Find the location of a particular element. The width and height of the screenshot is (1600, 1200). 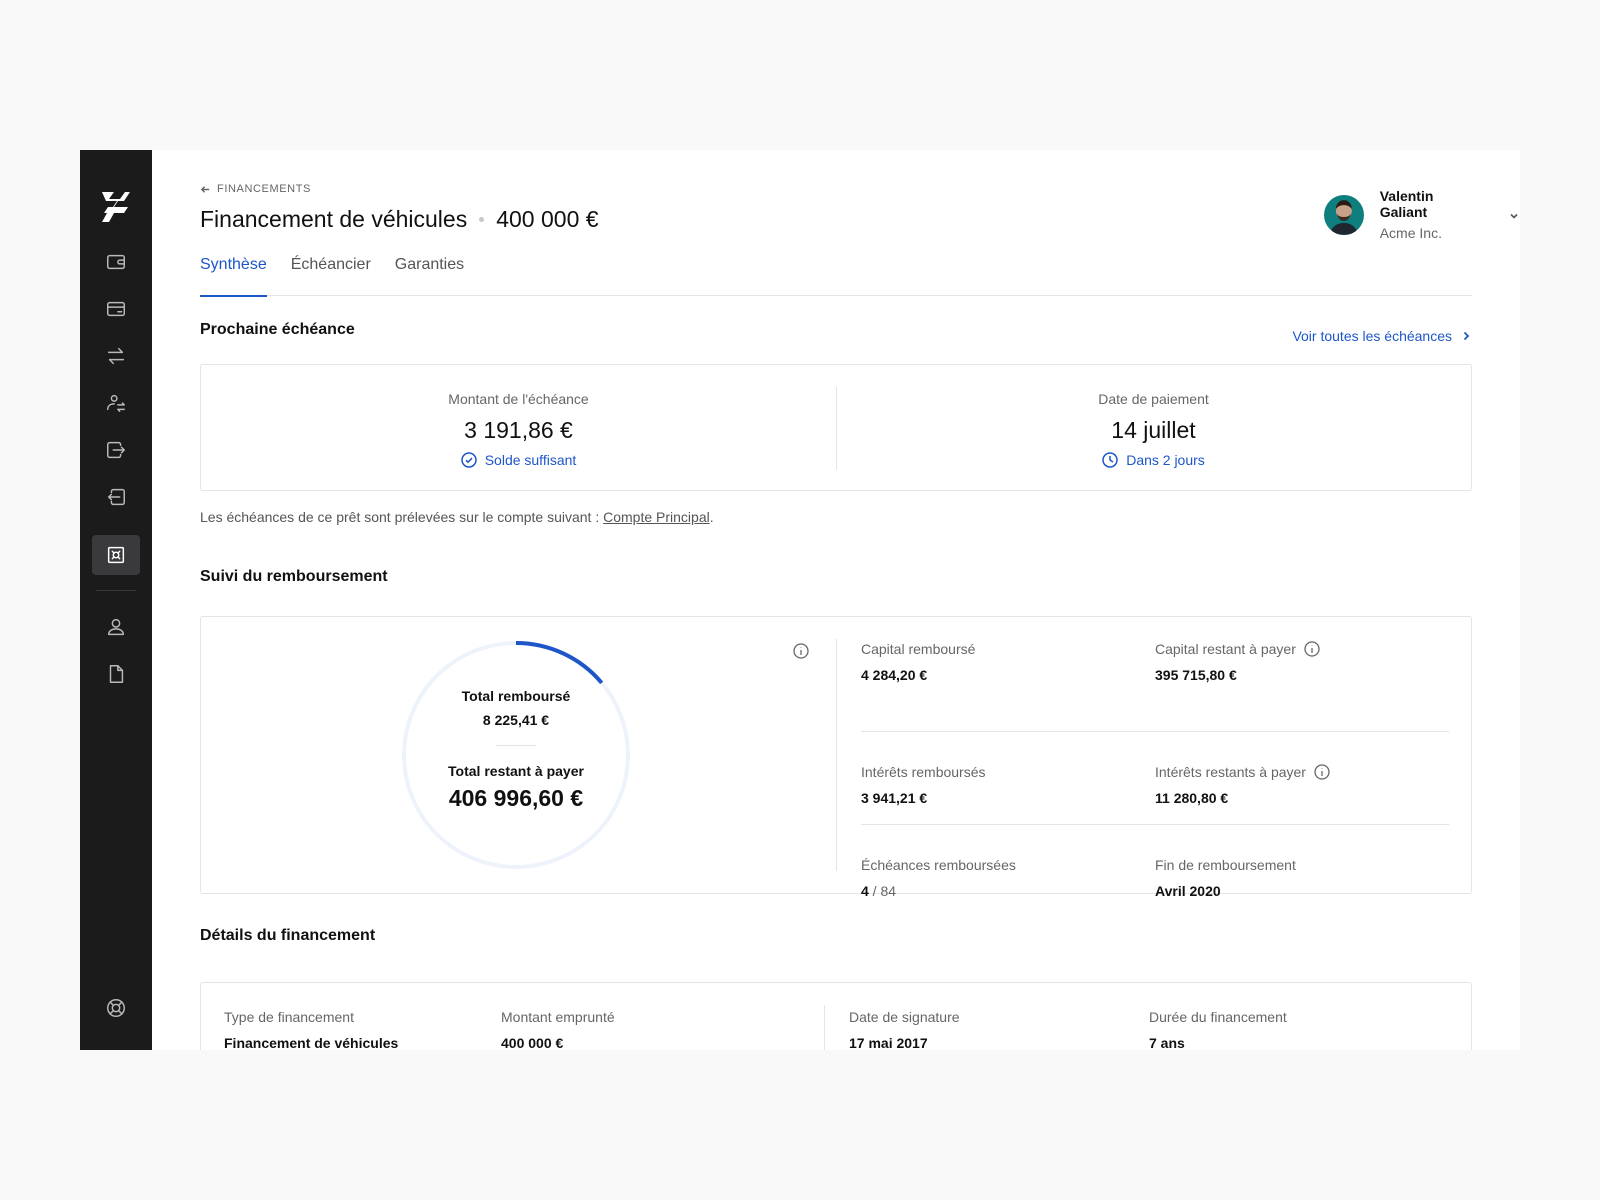

help-icon is located at coordinates (116, 1008).